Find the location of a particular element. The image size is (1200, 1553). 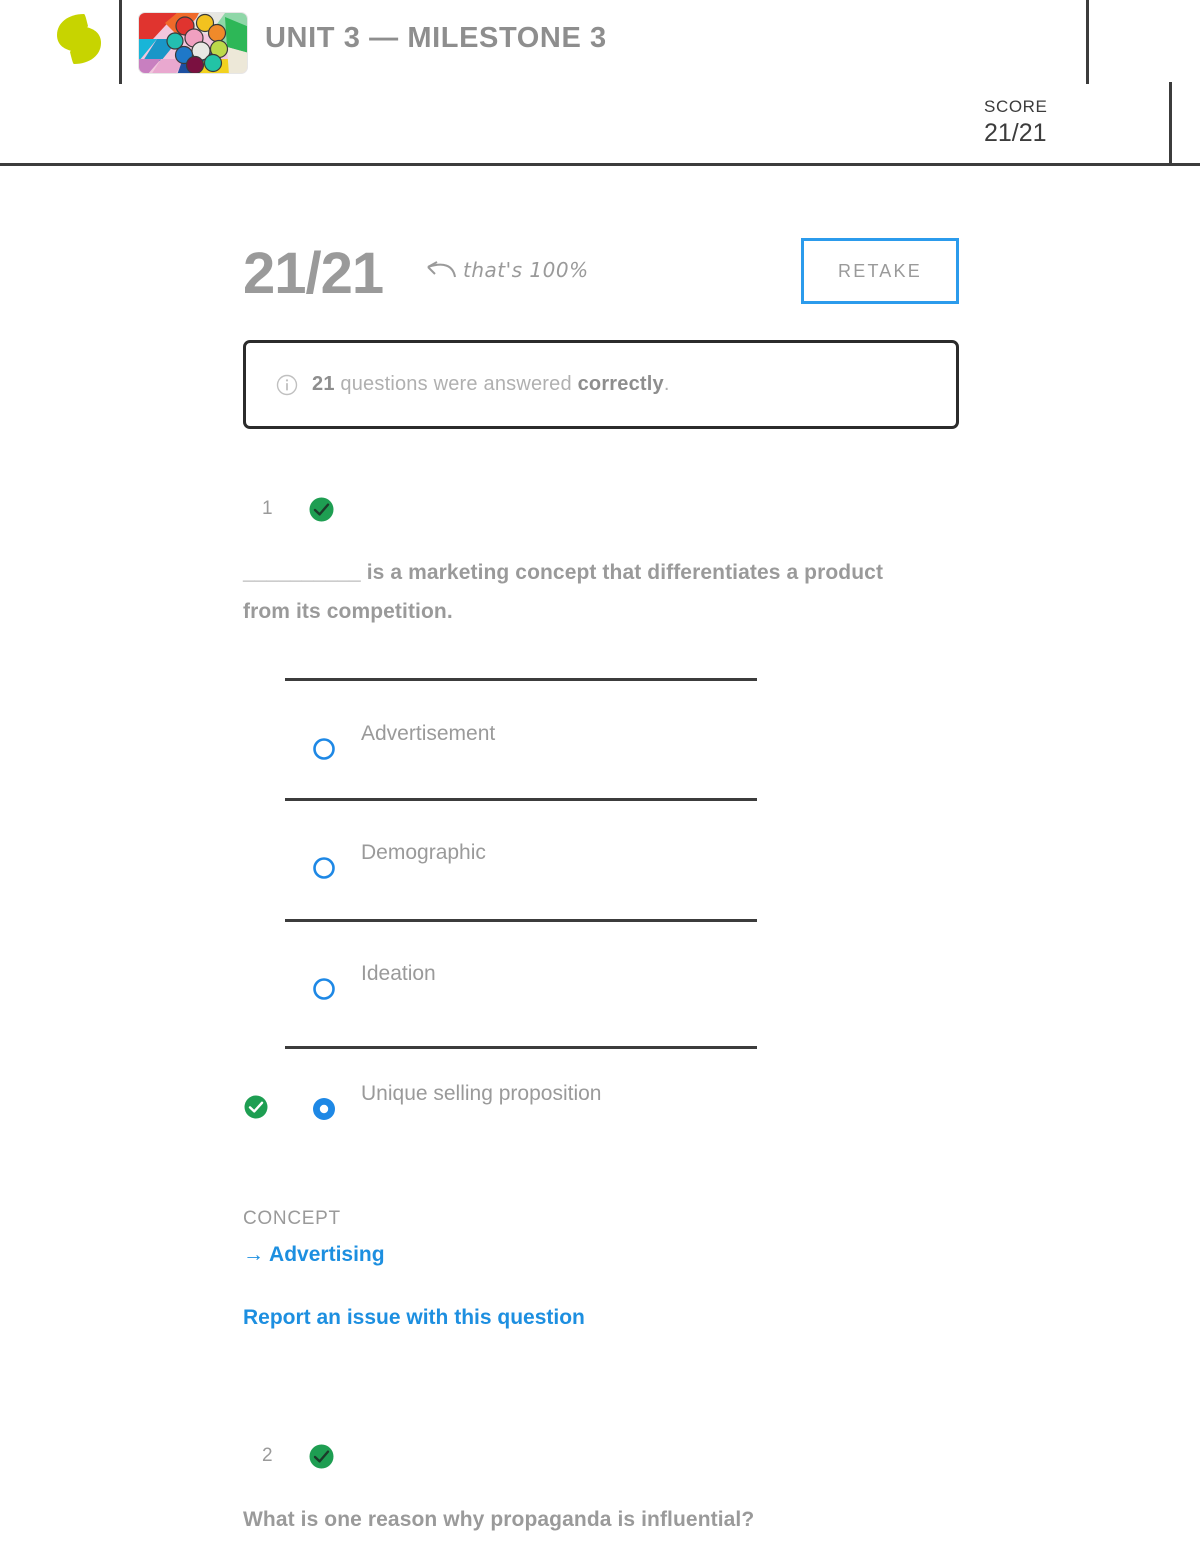

option-radio-4-selected is located at coordinates (324, 1109).